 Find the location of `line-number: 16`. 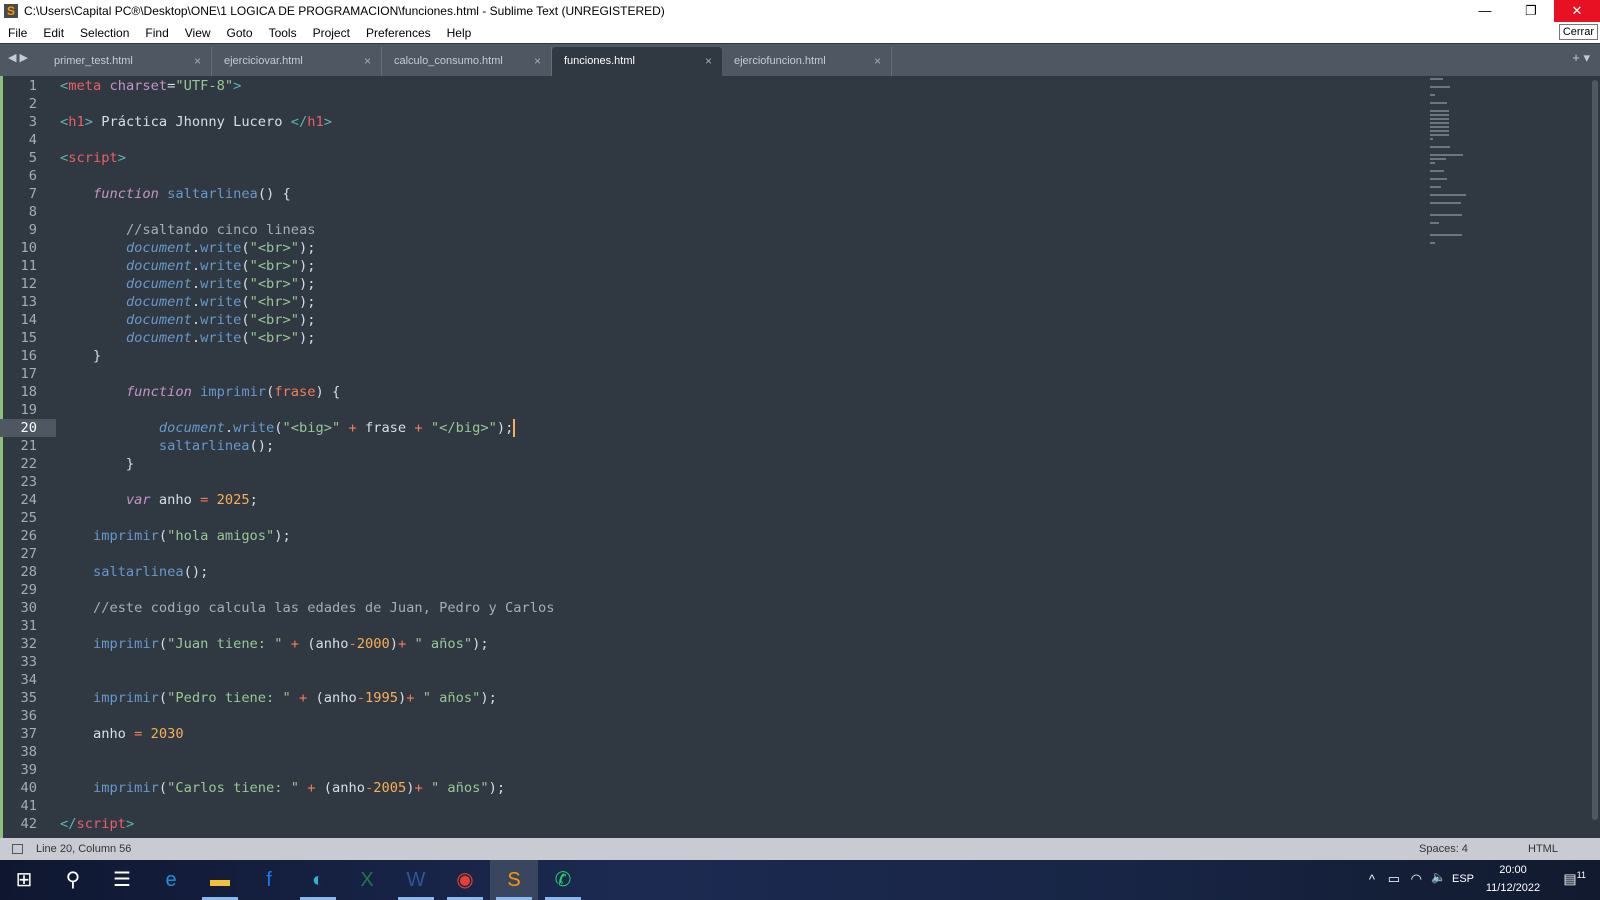

line-number: 16 is located at coordinates (28, 356).